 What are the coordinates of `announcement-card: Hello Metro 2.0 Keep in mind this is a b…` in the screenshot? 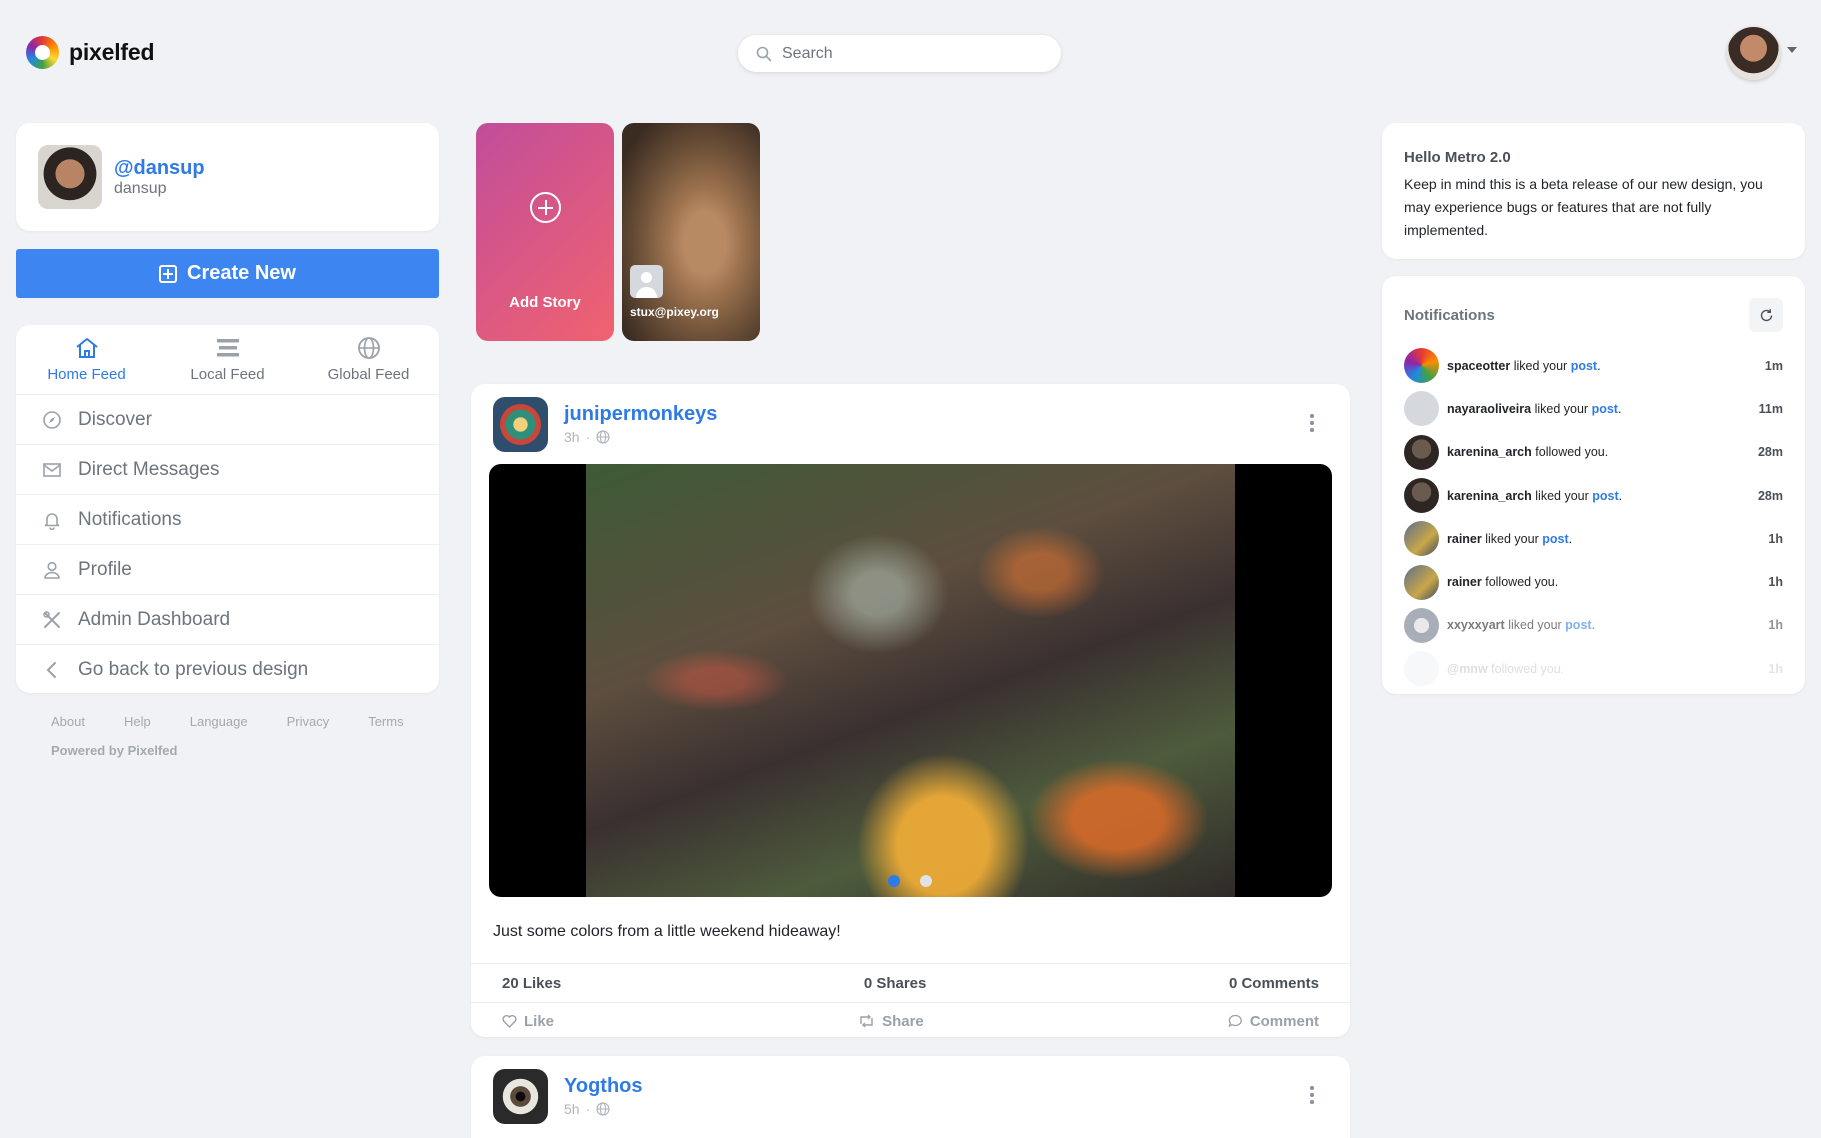 It's located at (1593, 191).